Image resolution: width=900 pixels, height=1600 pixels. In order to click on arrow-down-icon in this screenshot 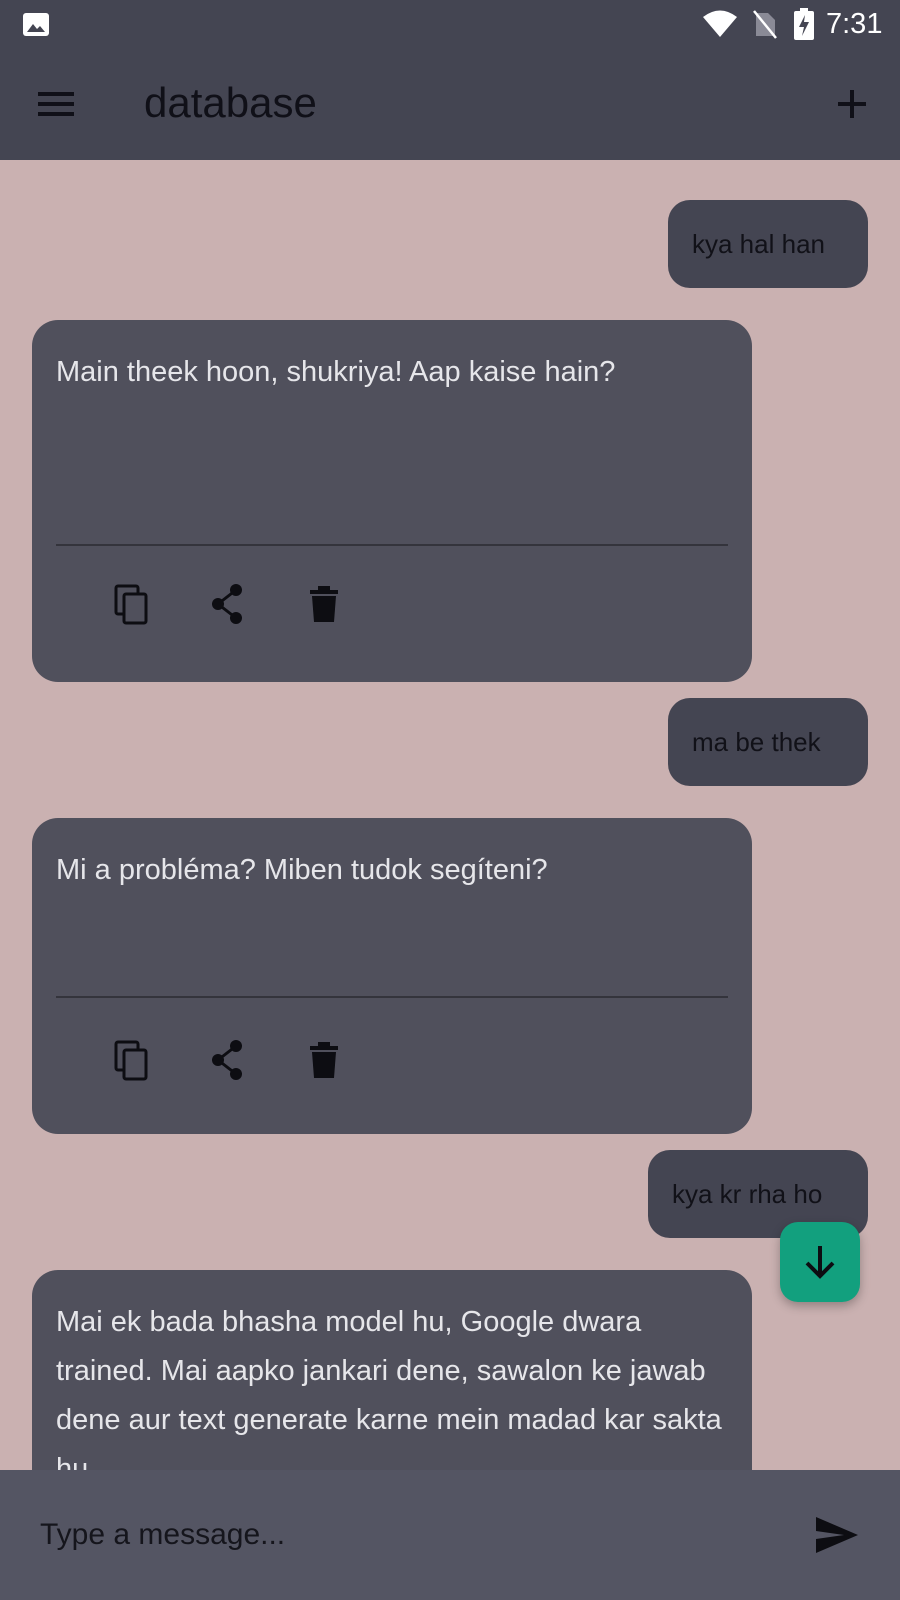, I will do `click(820, 1262)`.